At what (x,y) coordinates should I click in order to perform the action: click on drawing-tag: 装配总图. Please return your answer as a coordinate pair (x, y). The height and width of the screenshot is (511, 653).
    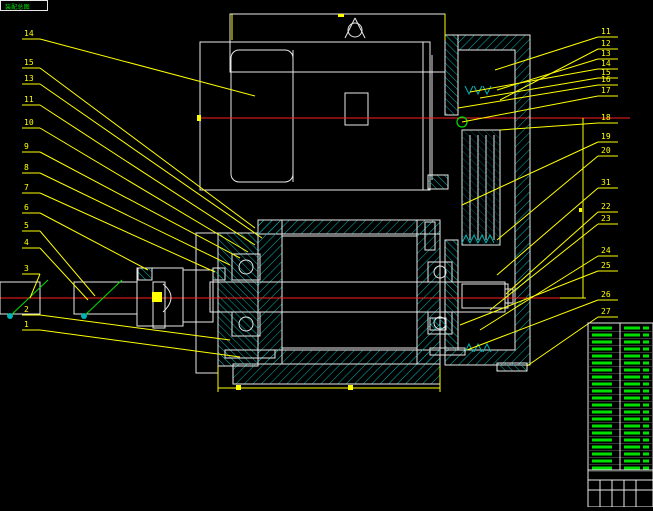
    Looking at the image, I should click on (17, 7).